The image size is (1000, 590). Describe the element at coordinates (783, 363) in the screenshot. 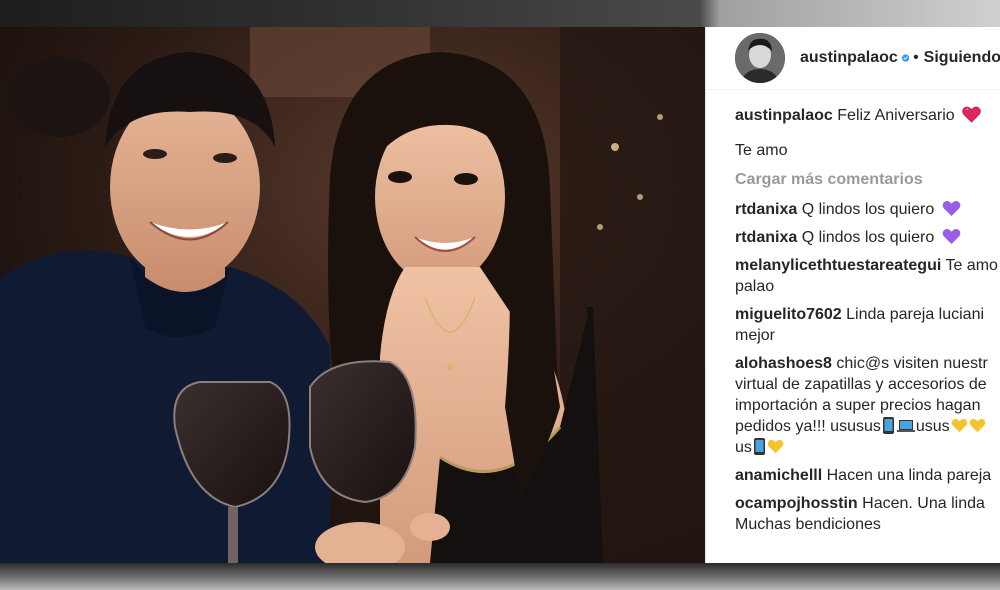

I see `comment-username: alohashoes8` at that location.